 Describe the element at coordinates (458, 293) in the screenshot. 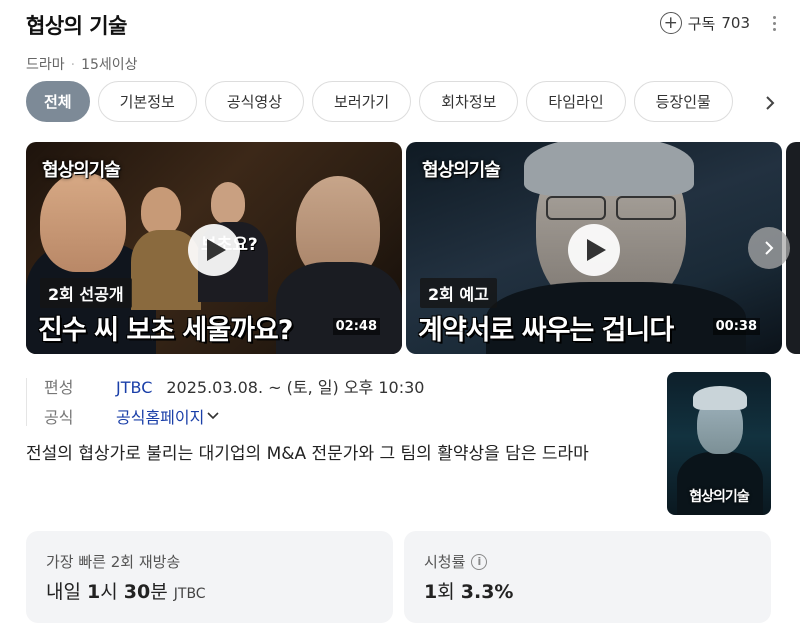

I see `video-tag: 2회 예고` at that location.